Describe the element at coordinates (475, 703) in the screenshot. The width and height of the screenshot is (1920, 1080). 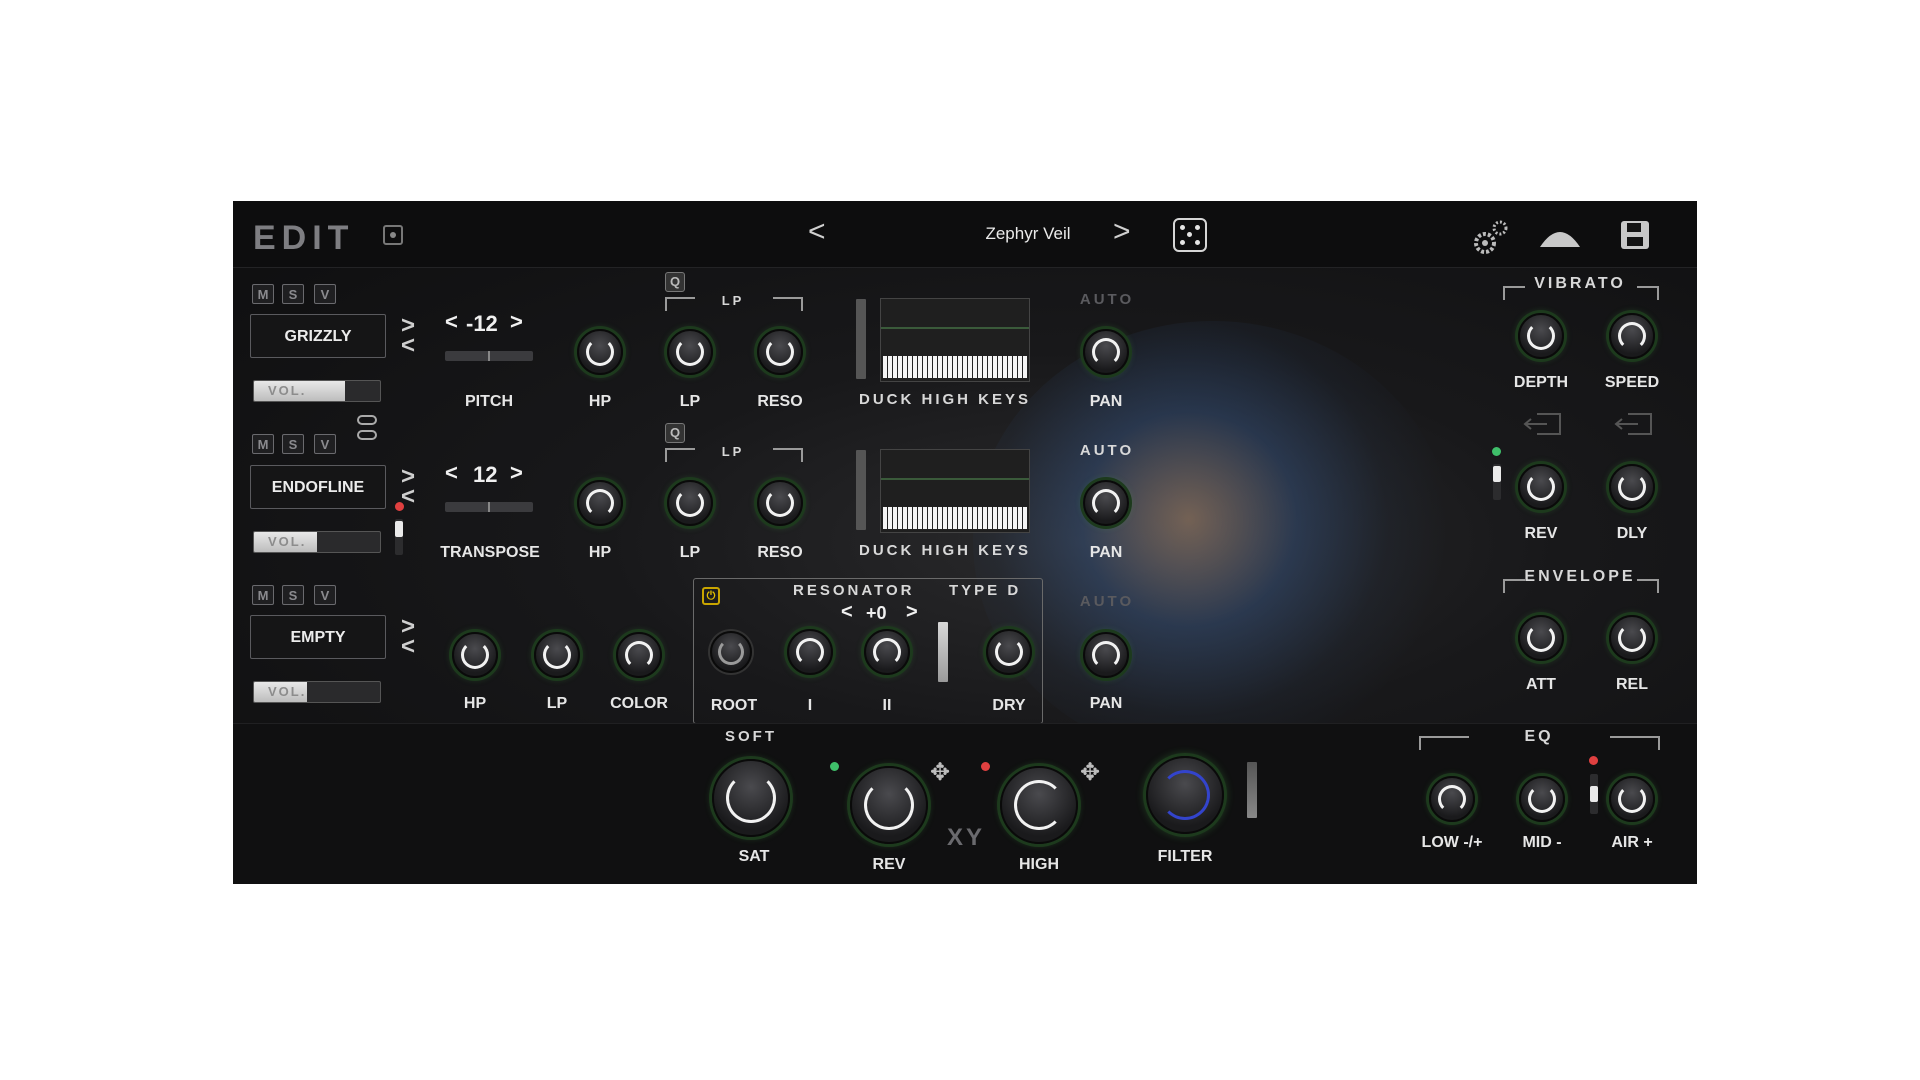
I see `hp-label-3: HP` at that location.